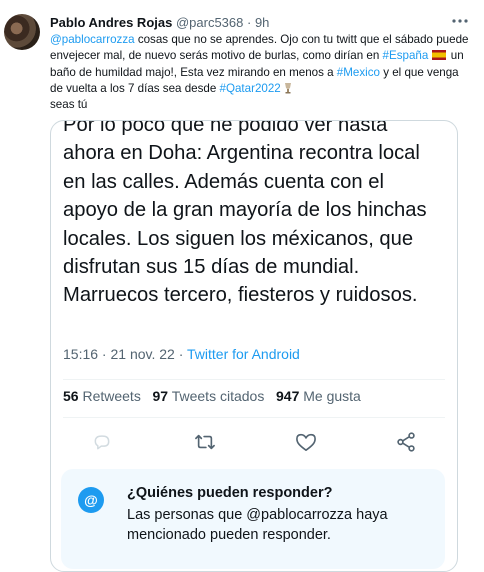 Image resolution: width=484 pixels, height=572 pixels. I want to click on author-name: Pablo Andres Rojas, so click(111, 22).